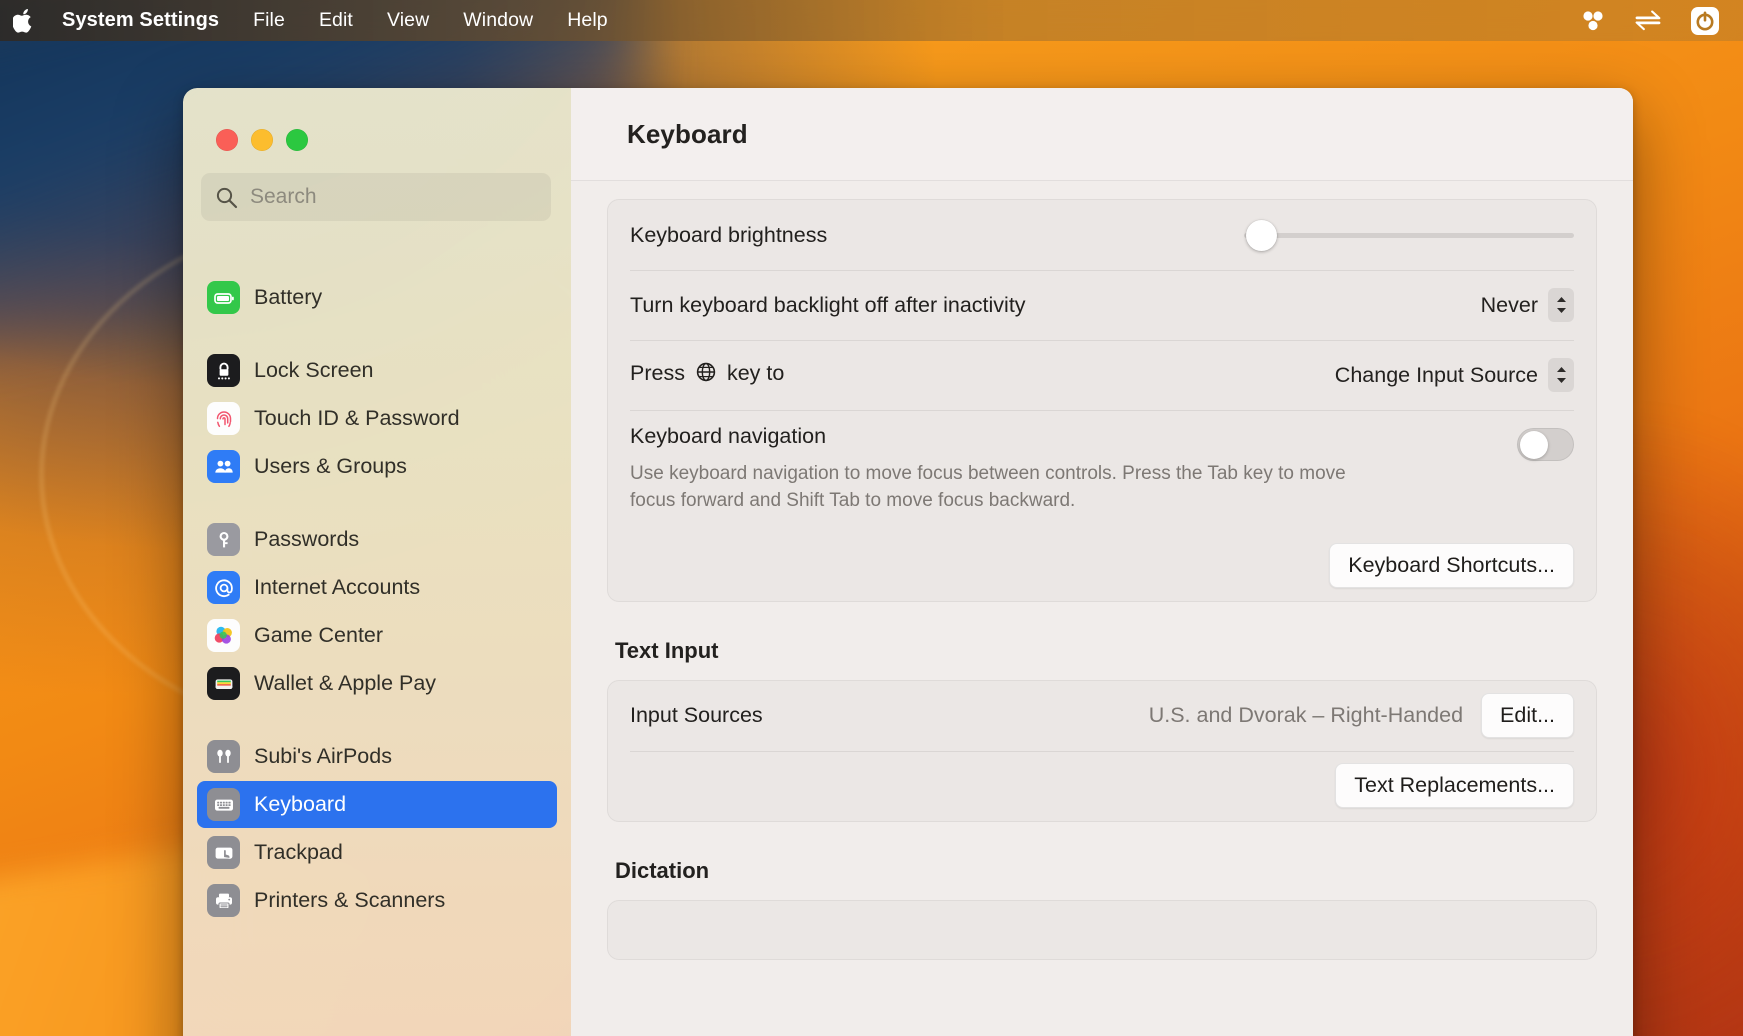 The image size is (1743, 1036). Describe the element at coordinates (262, 140) in the screenshot. I see `minimize-button` at that location.